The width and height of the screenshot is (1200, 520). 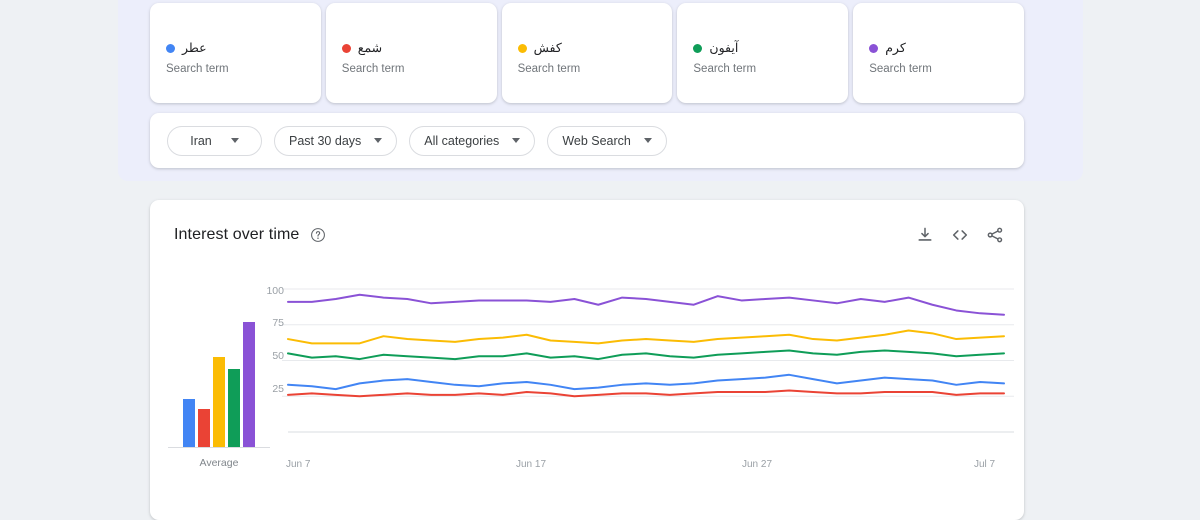 I want to click on search-term-heading: کفش, so click(x=595, y=48).